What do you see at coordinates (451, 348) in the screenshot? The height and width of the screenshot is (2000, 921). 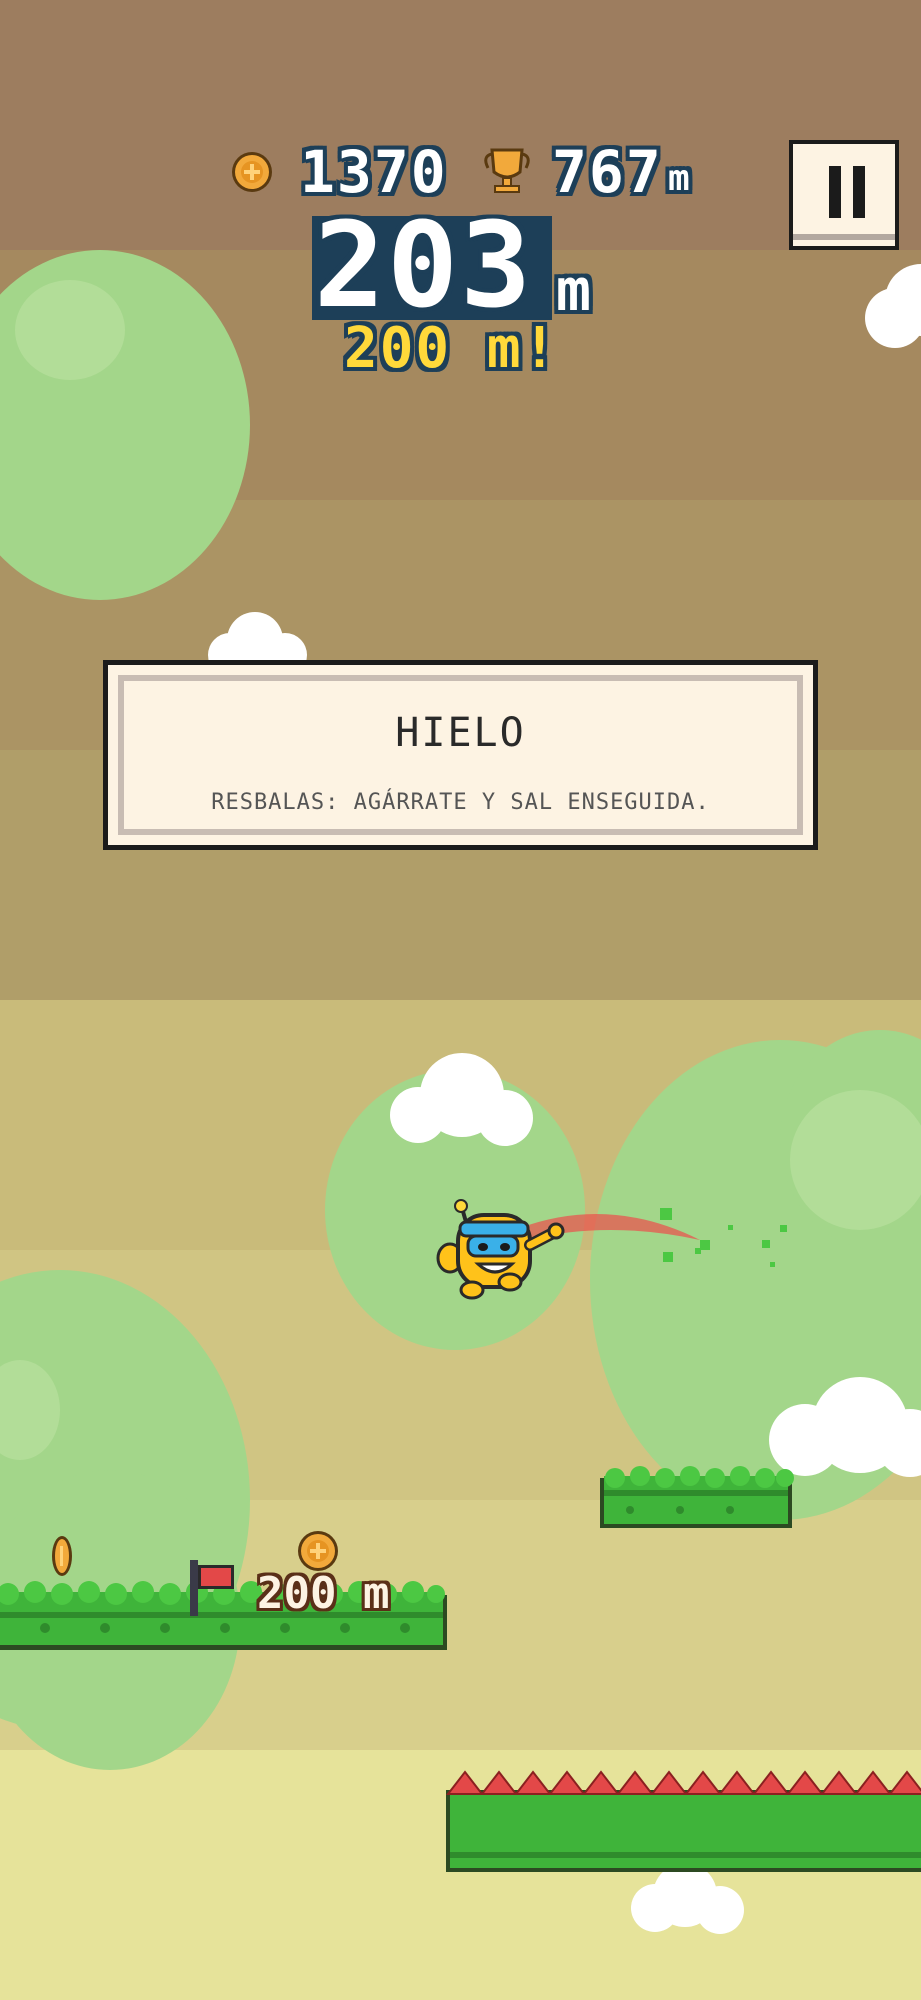 I see `milestone-alert: 200 m!` at bounding box center [451, 348].